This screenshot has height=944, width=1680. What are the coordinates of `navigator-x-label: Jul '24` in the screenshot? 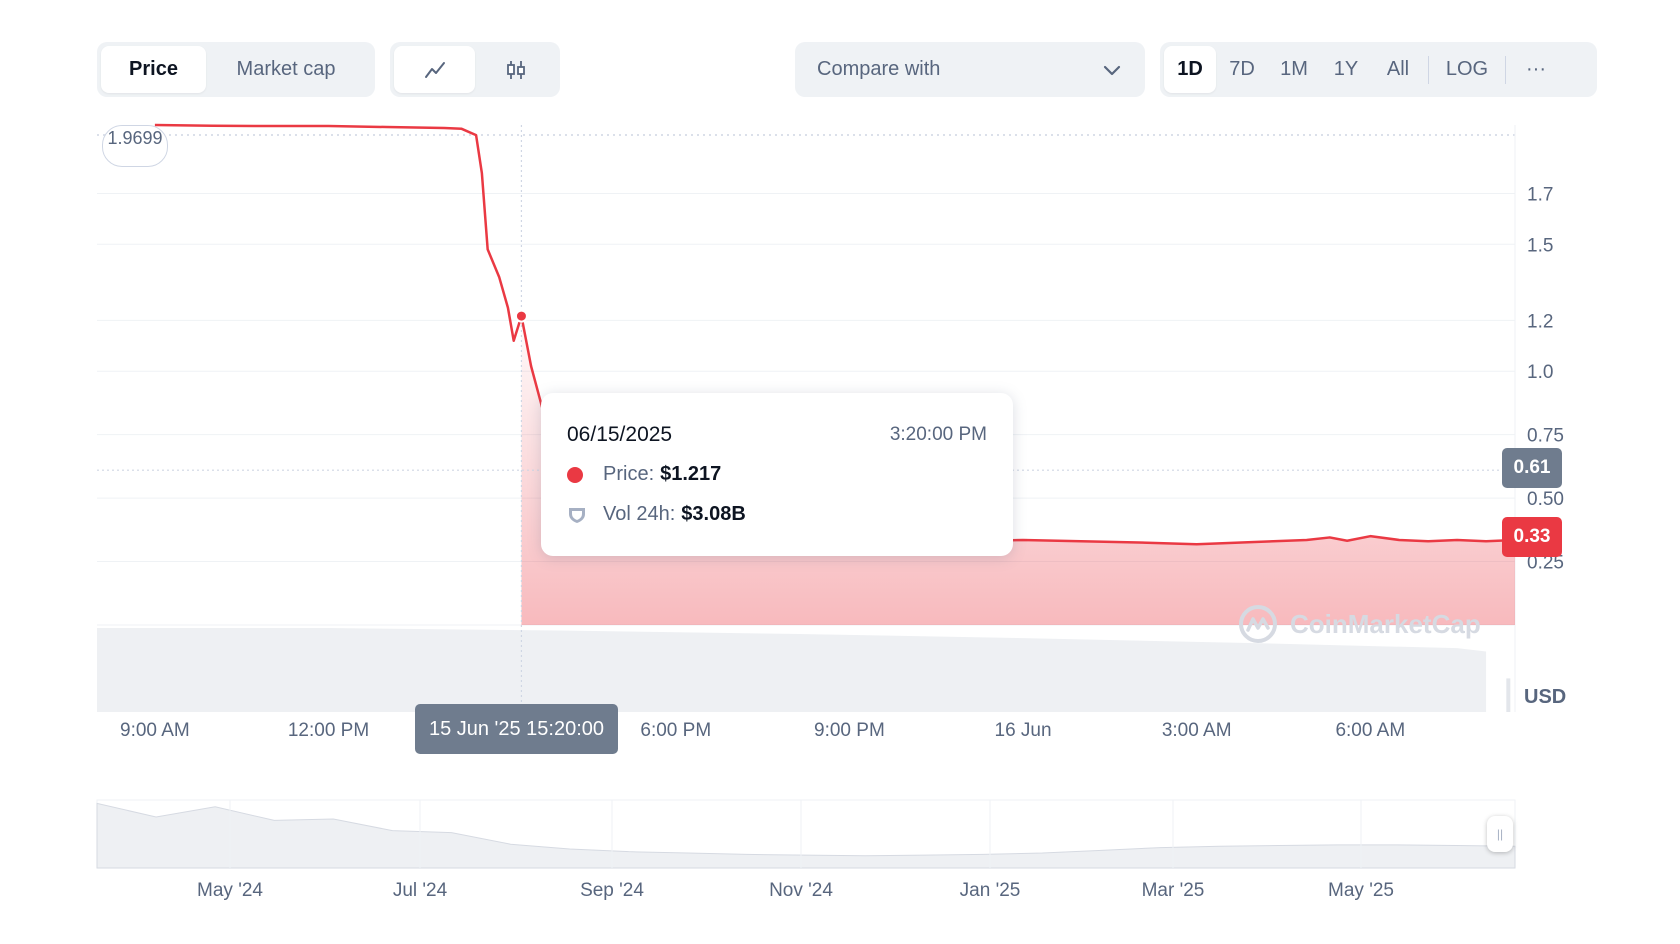 It's located at (420, 890).